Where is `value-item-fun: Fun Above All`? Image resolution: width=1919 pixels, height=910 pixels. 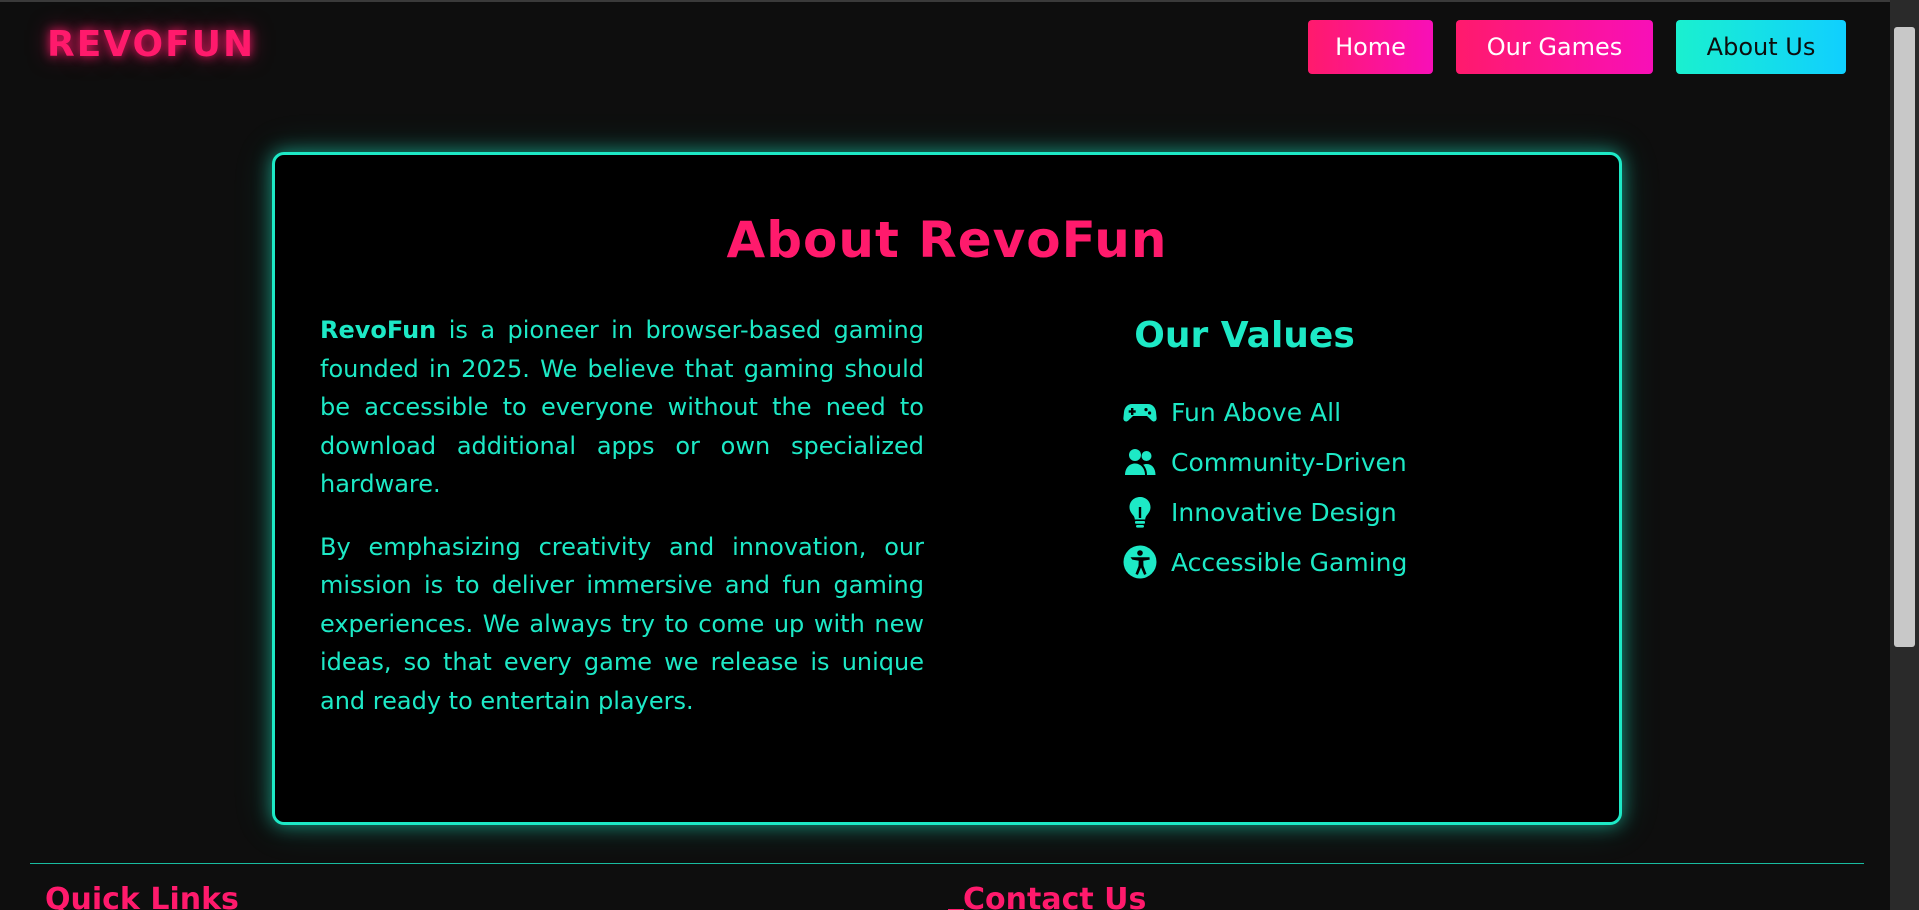
value-item-fun: Fun Above All is located at coordinates (1265, 412).